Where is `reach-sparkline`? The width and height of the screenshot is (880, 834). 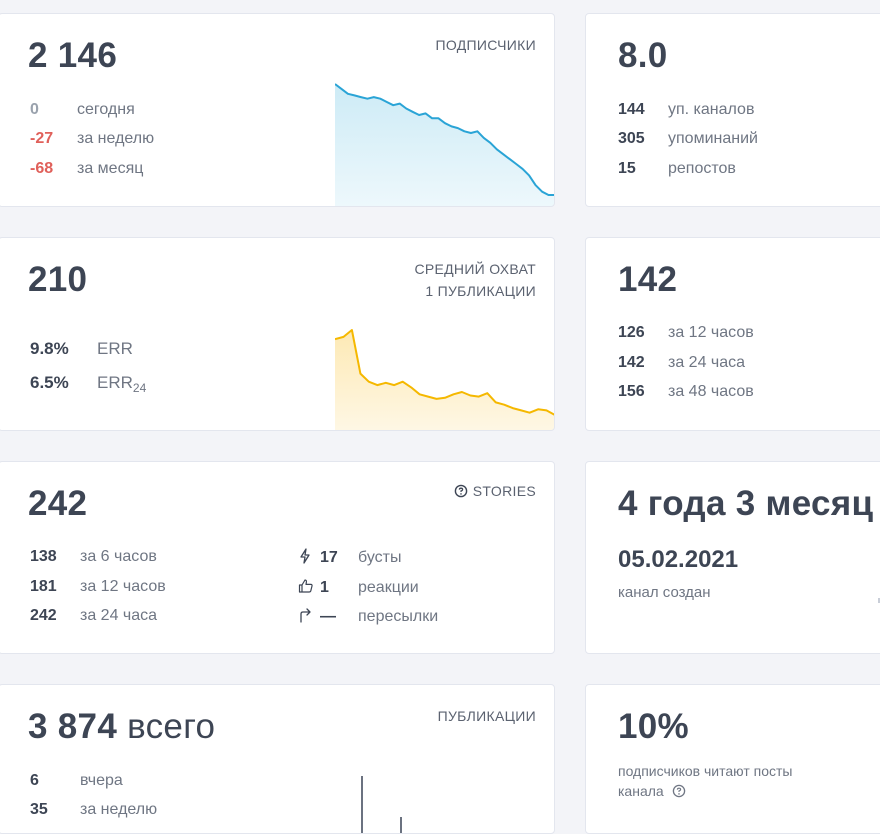 reach-sparkline is located at coordinates (445, 379).